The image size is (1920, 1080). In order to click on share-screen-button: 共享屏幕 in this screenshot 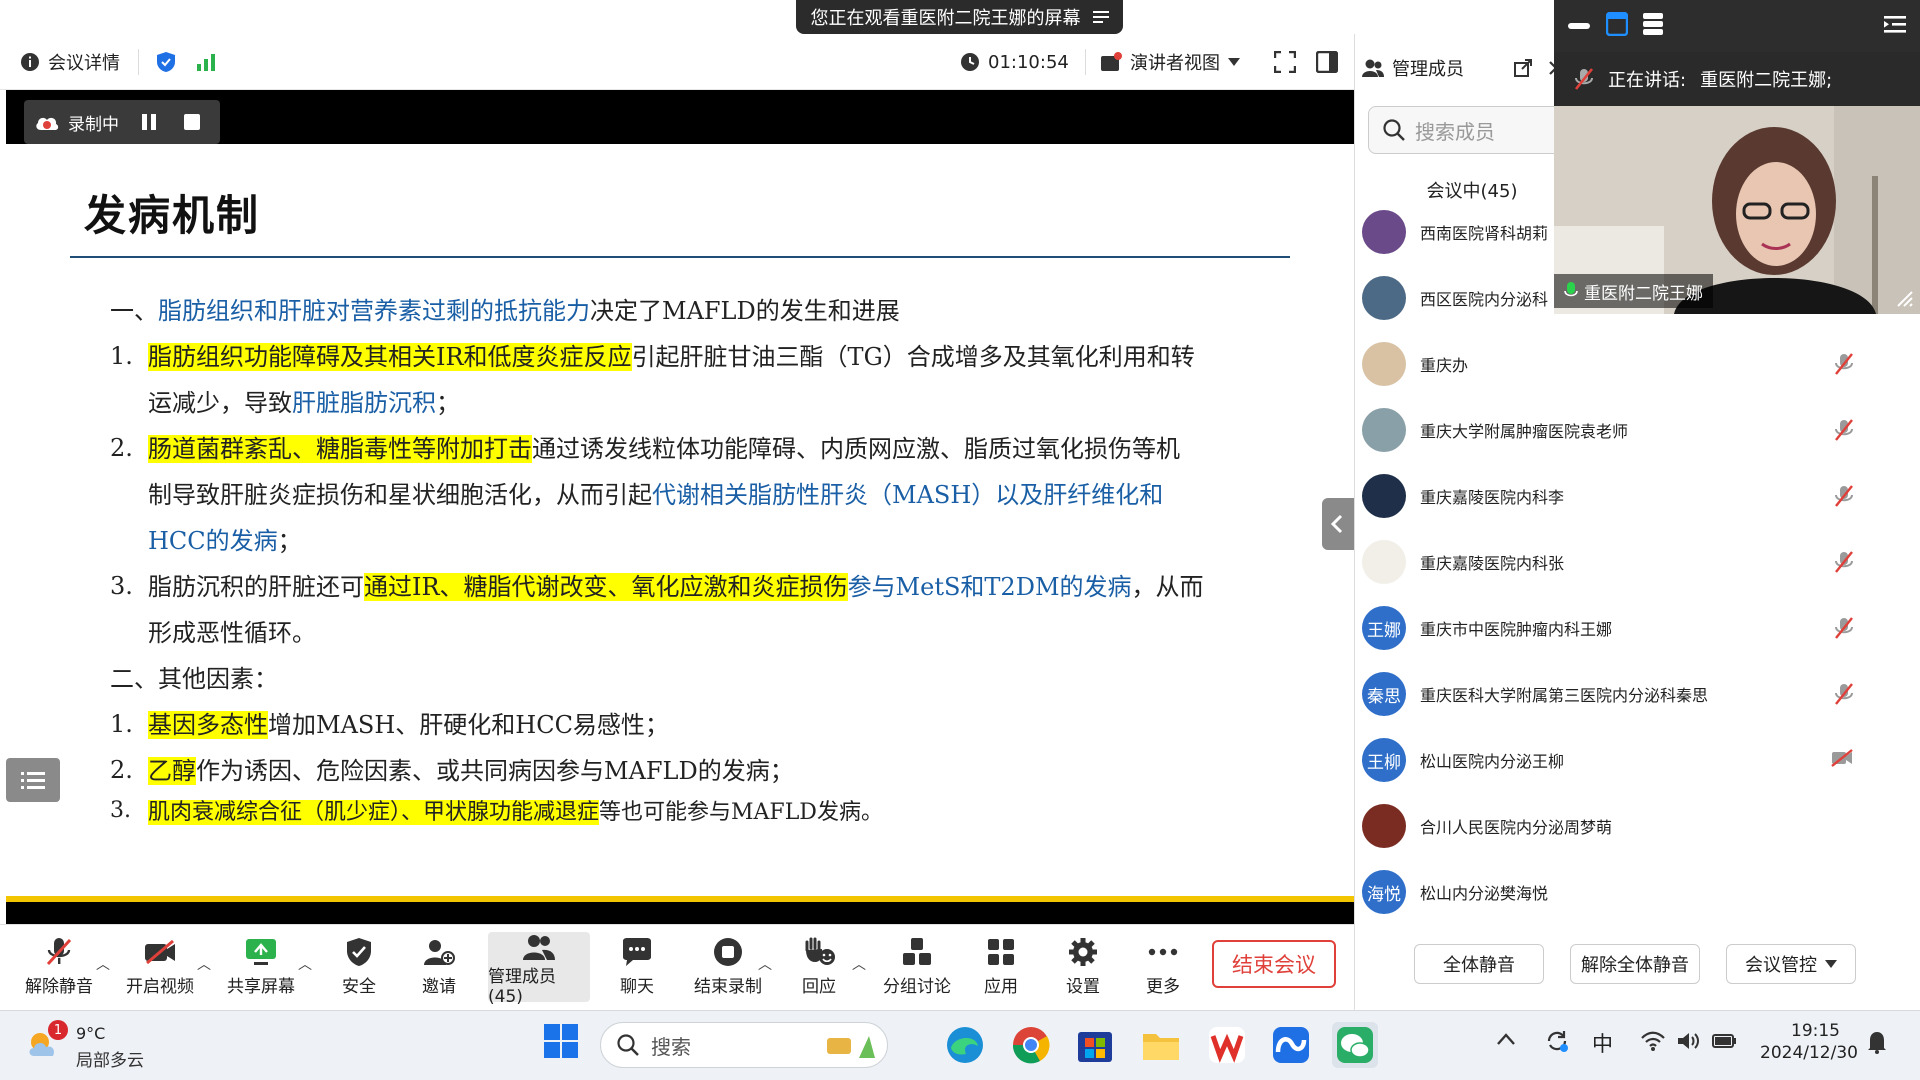, I will do `click(261, 967)`.